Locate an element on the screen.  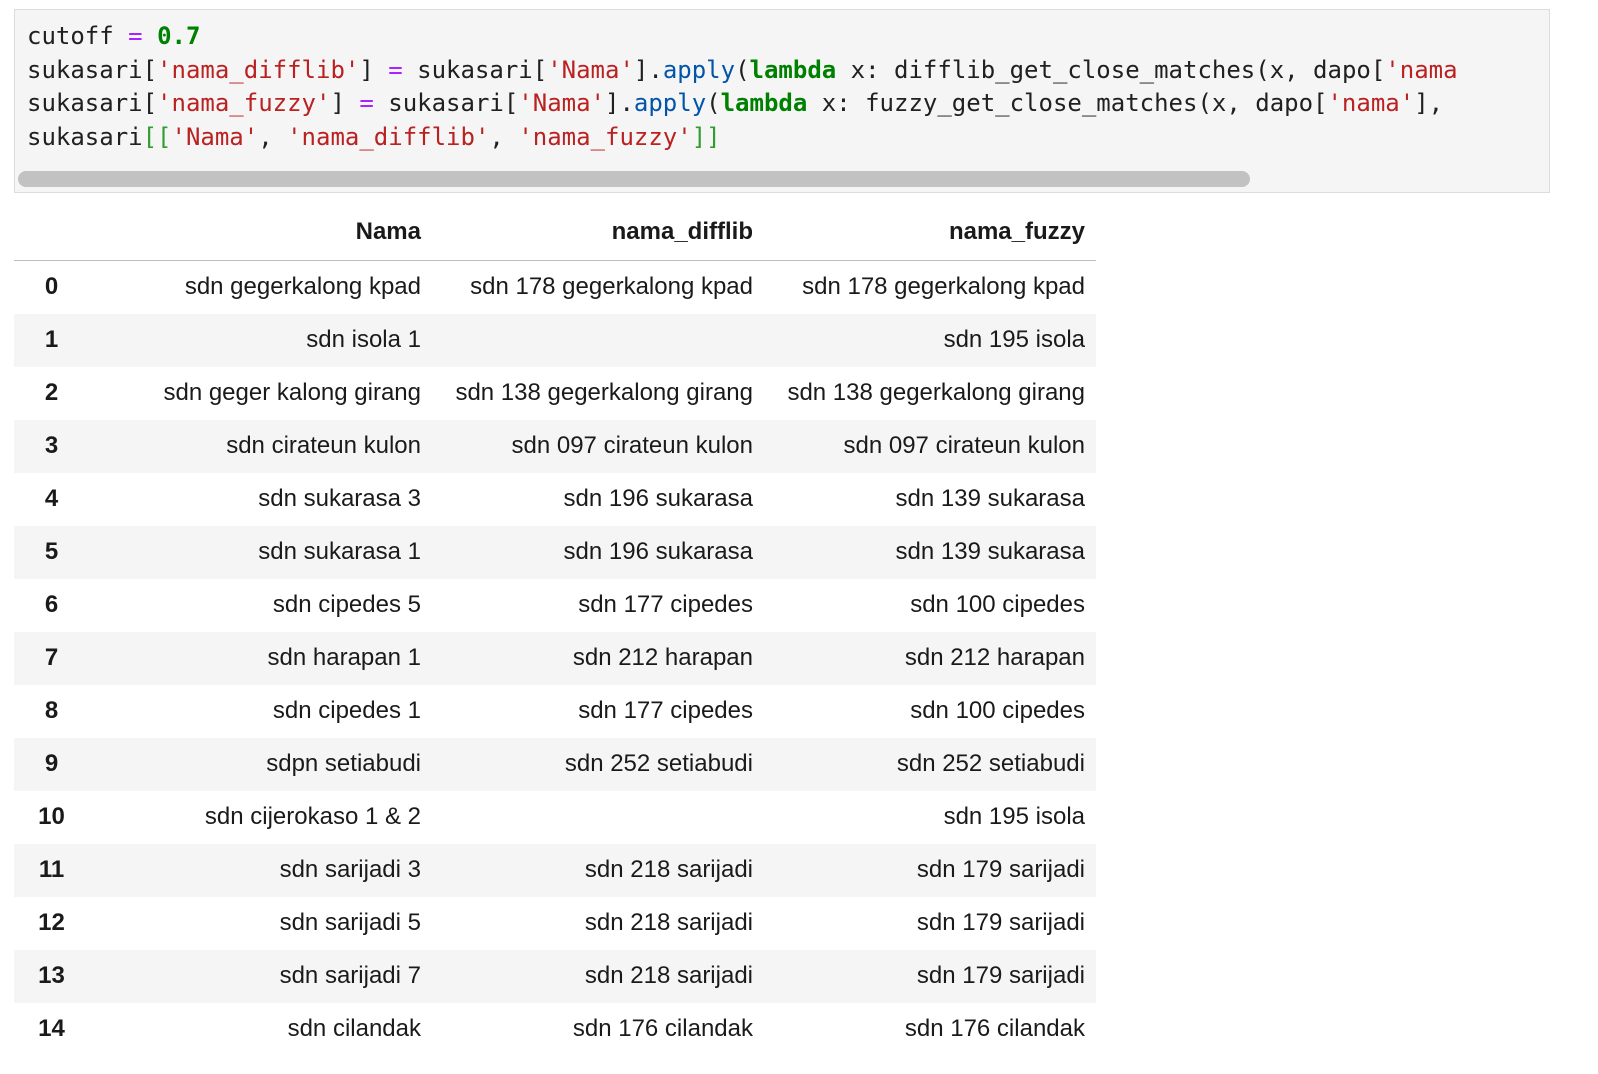
code-token: ], is located at coordinates (1436, 103).